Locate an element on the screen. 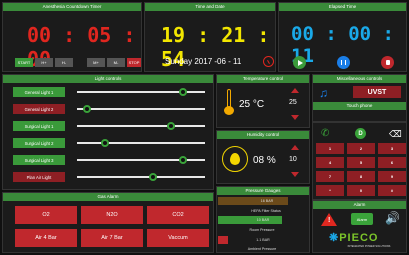 This screenshot has width=409, height=255. keypad-key: 3 is located at coordinates (392, 148).